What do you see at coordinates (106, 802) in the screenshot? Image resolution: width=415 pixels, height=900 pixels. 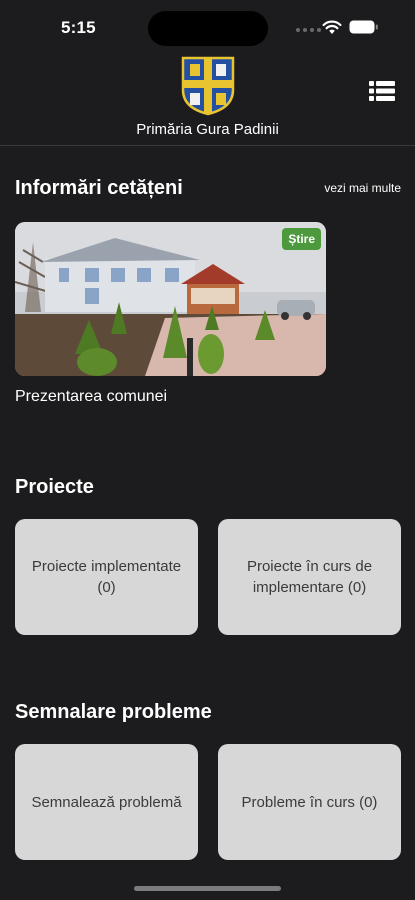 I see `report-issue-tile: Semnalează problemă` at bounding box center [106, 802].